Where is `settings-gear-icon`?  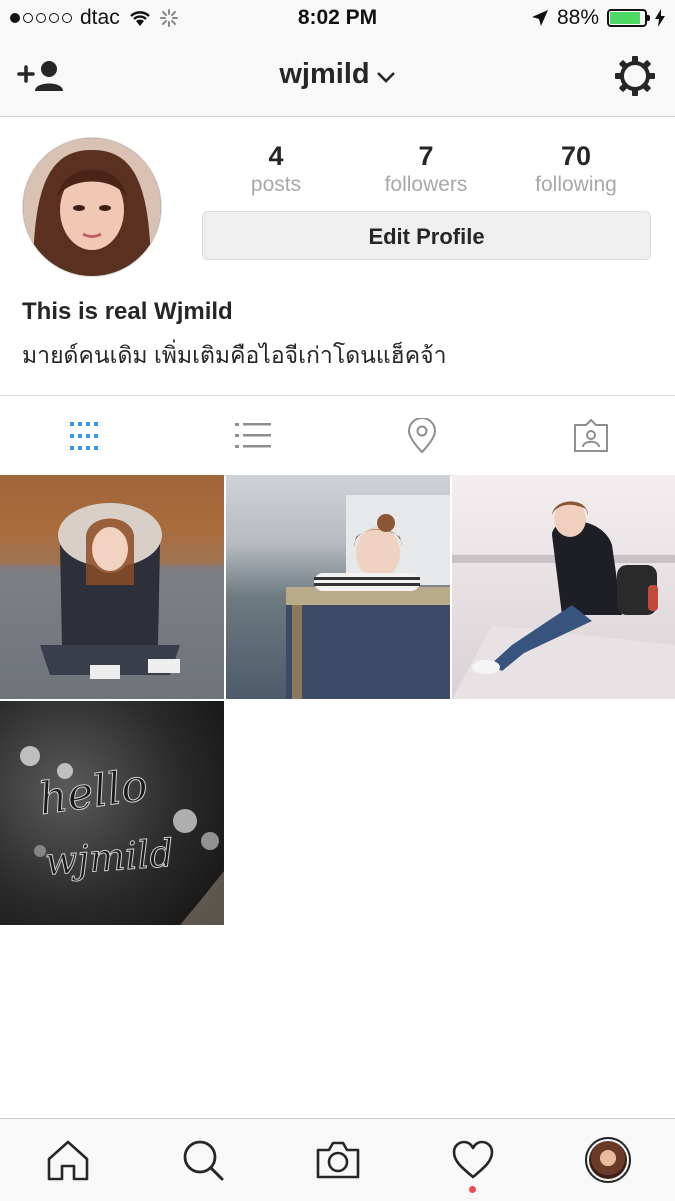 settings-gear-icon is located at coordinates (635, 76).